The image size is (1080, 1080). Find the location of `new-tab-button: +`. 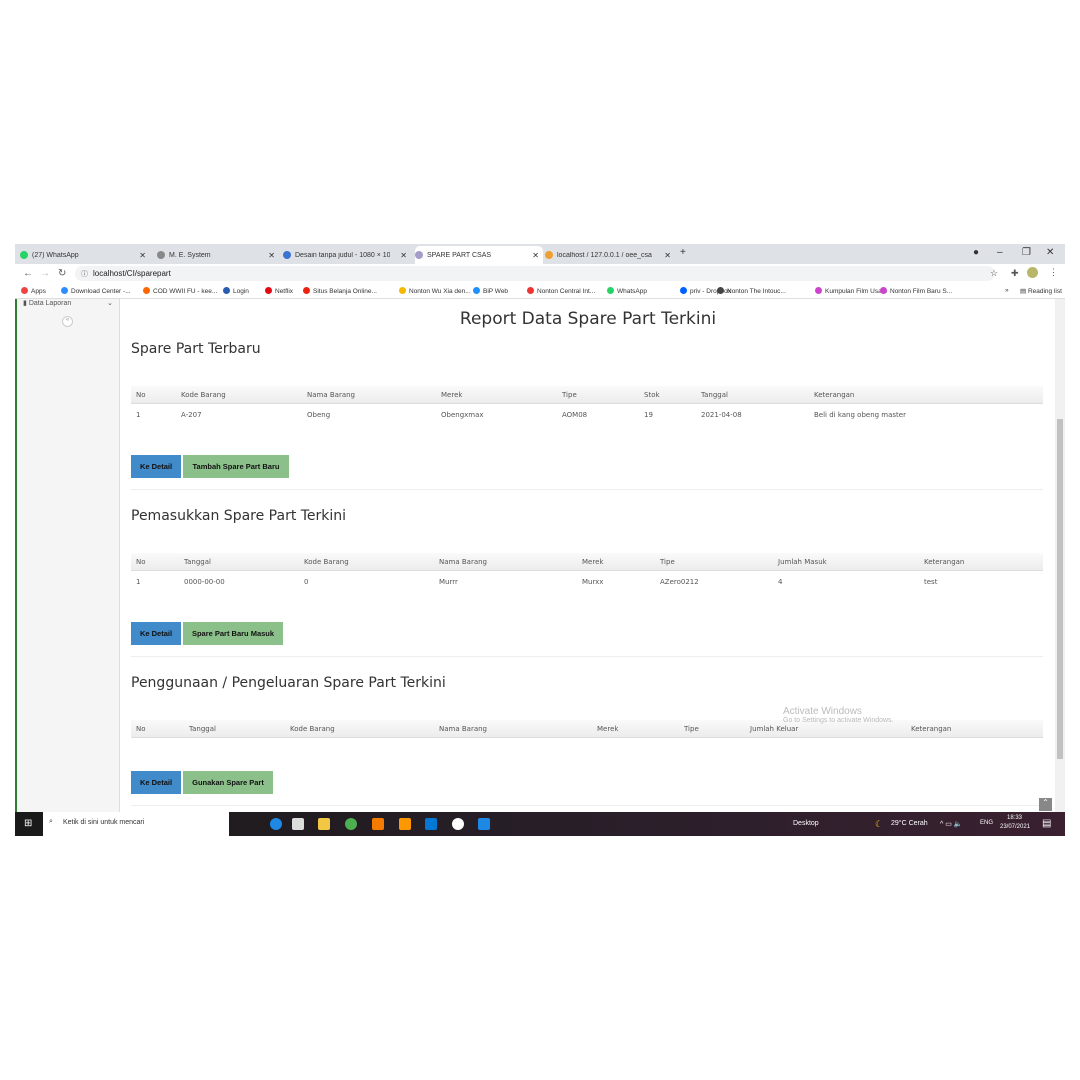

new-tab-button: + is located at coordinates (683, 252).